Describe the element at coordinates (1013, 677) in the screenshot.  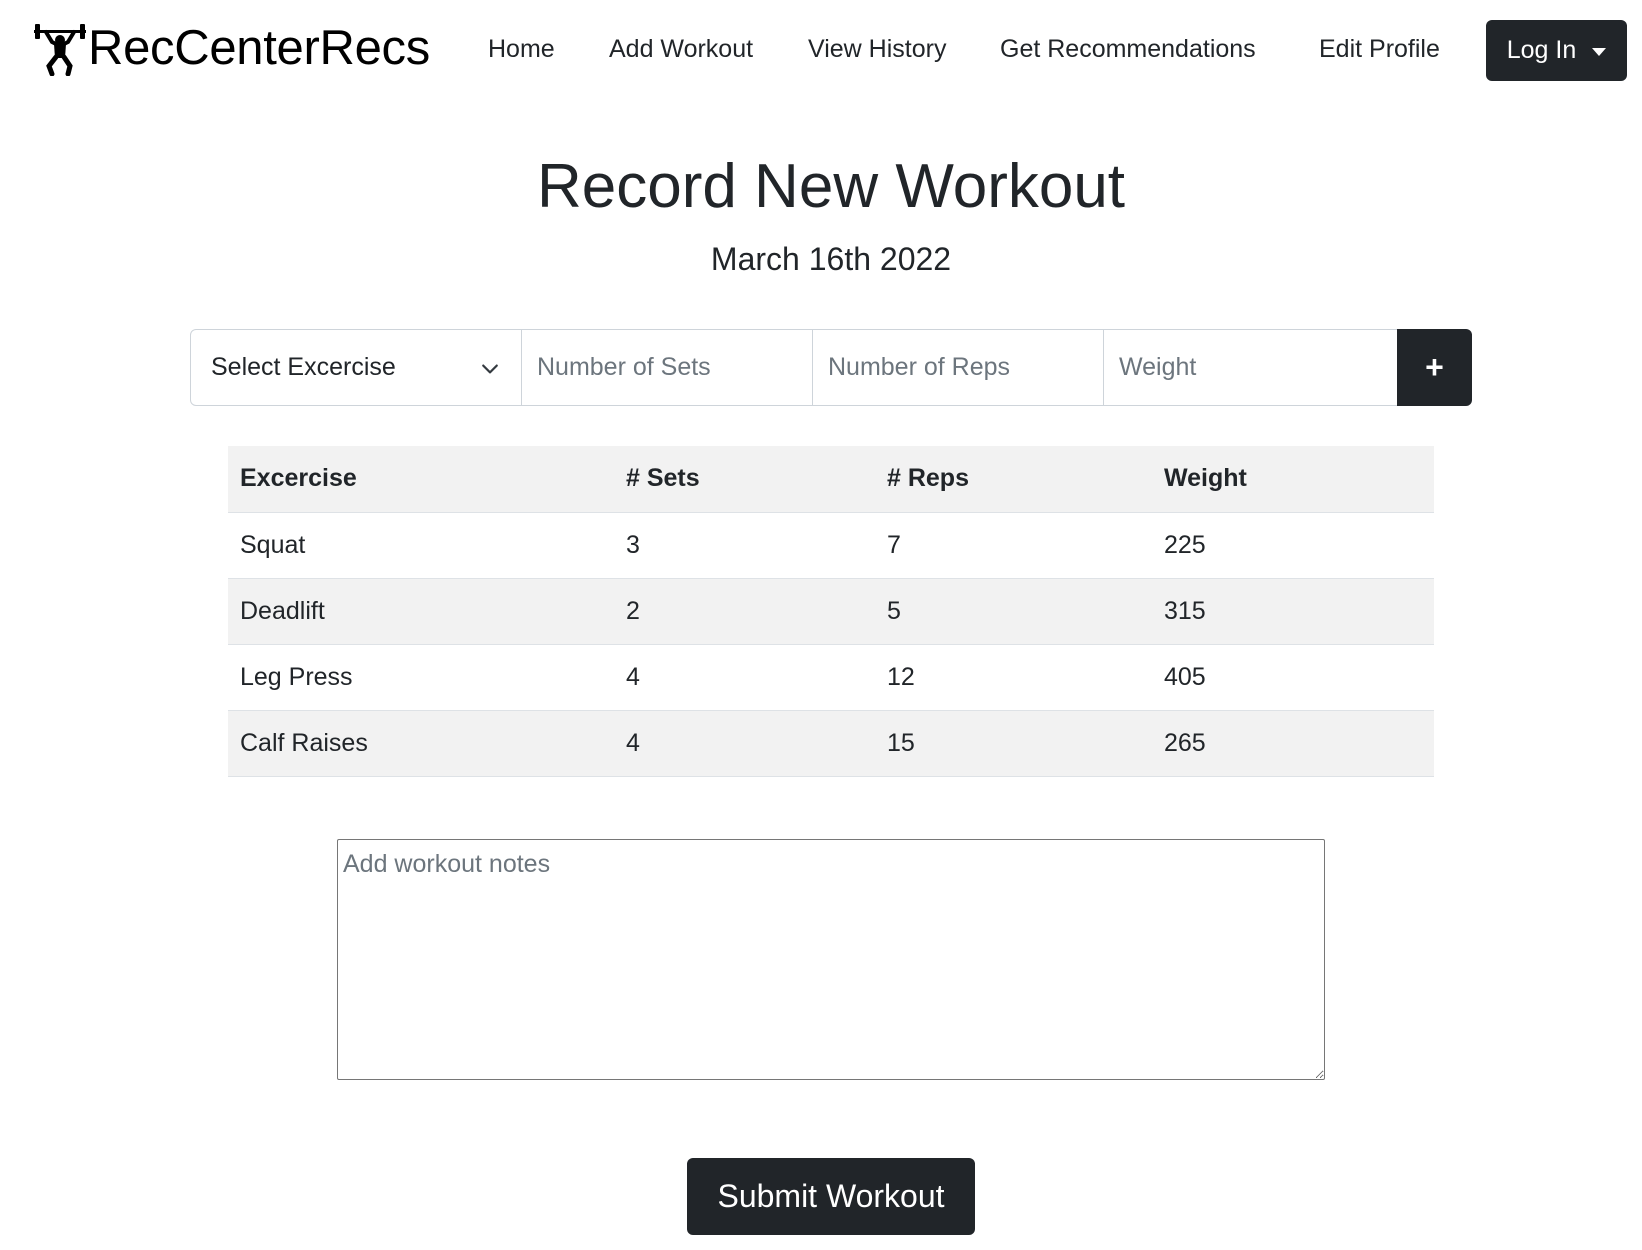
I see `cell-reps: 12` at that location.